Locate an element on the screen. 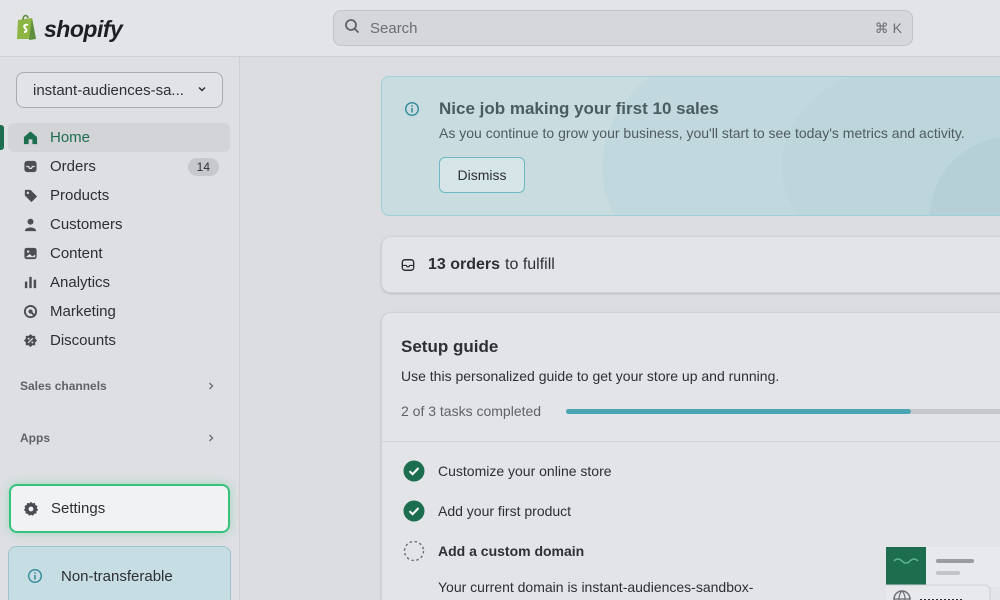 The image size is (1000, 600). sidebar-item-analytics: Analytics is located at coordinates (119, 282).